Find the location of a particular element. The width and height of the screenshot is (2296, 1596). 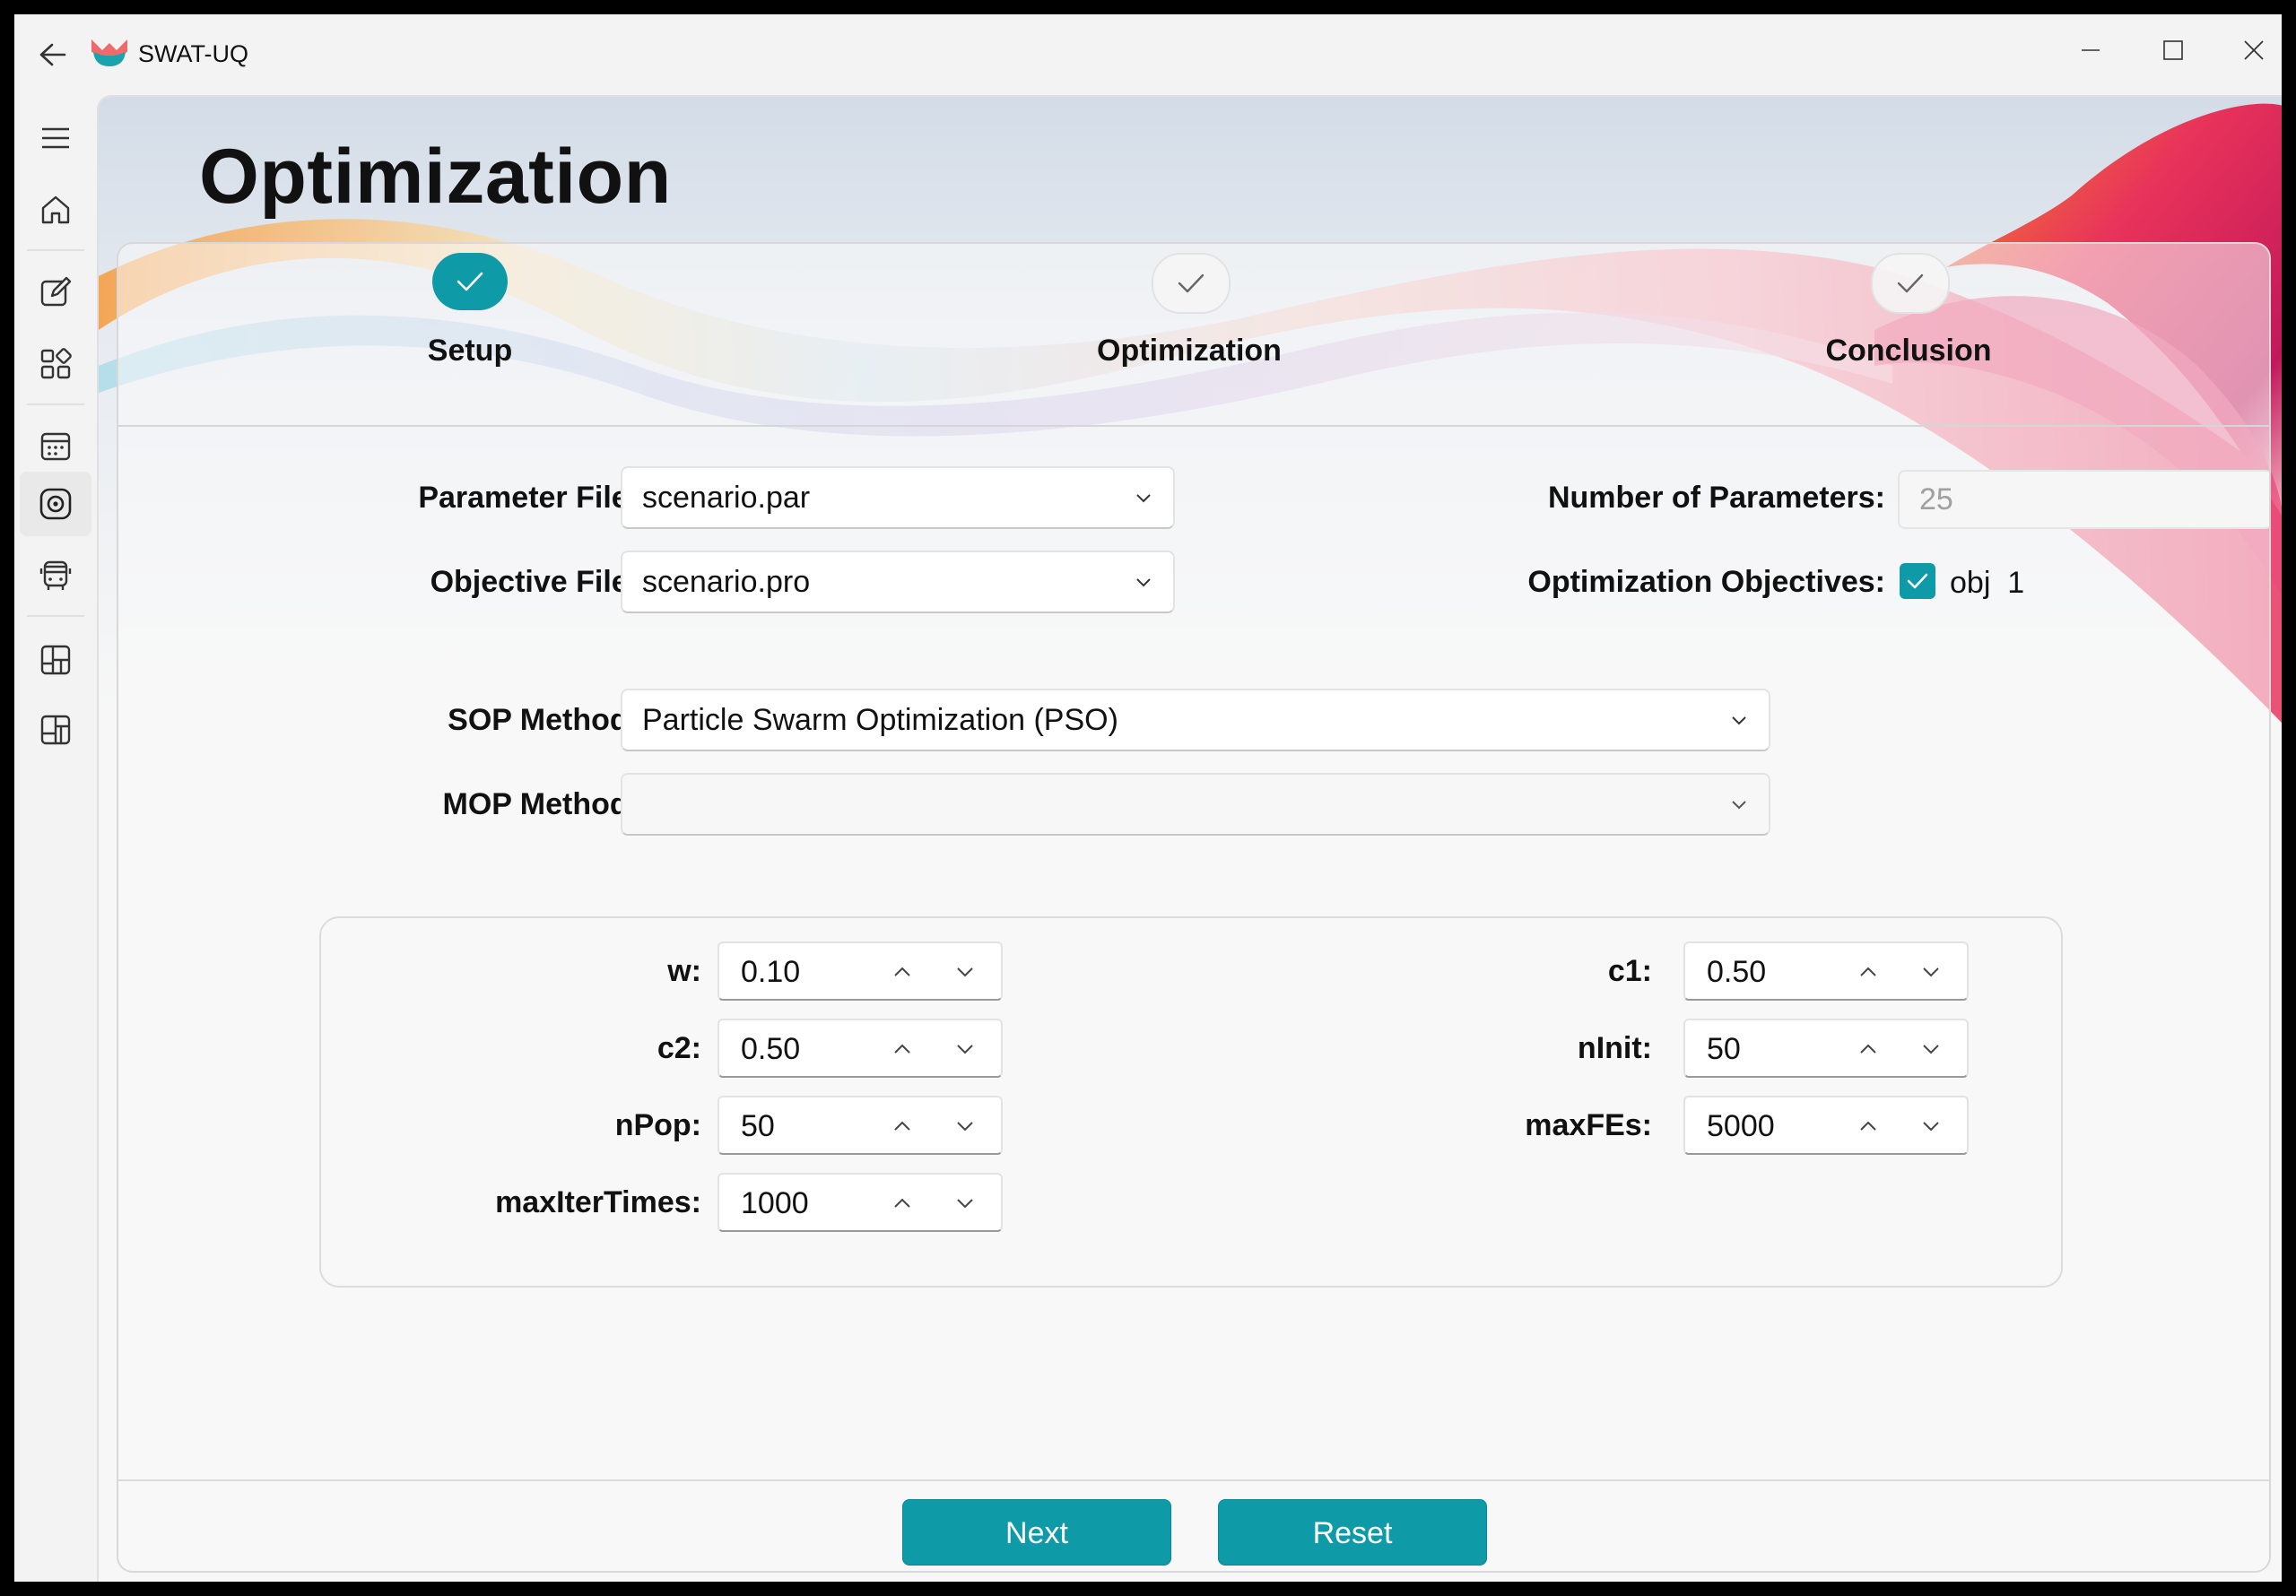

num-params-value: 25 is located at coordinates (1936, 499).